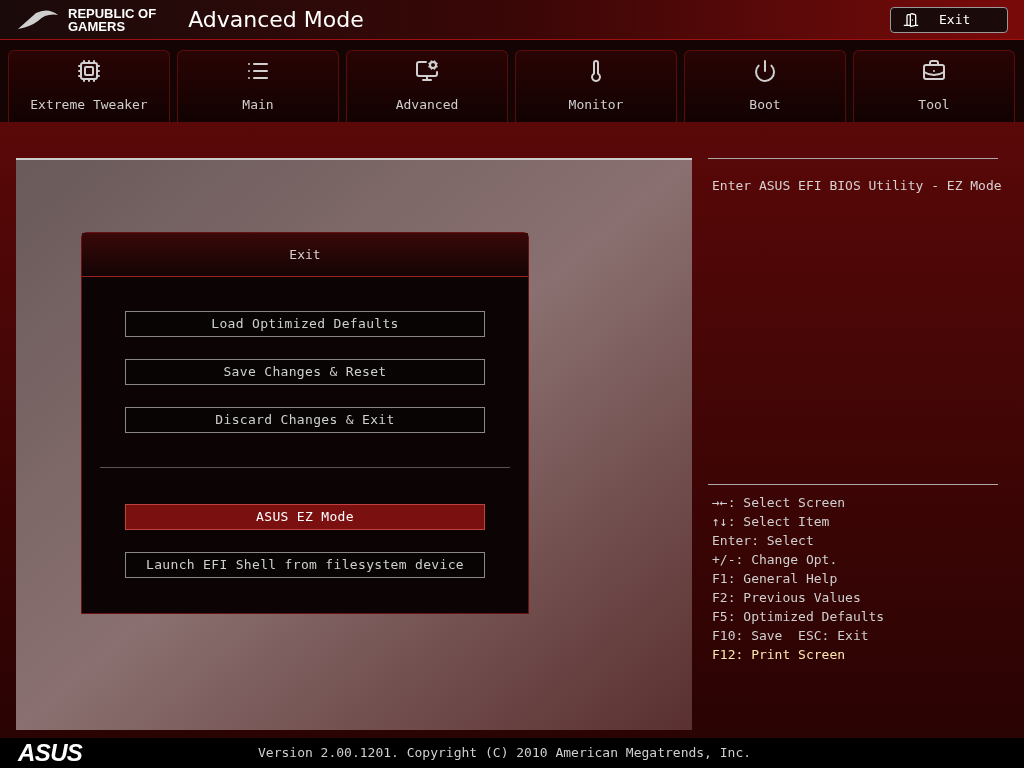  Describe the element at coordinates (771, 522) in the screenshot. I see `help-line: ↑↓: Select Item` at that location.